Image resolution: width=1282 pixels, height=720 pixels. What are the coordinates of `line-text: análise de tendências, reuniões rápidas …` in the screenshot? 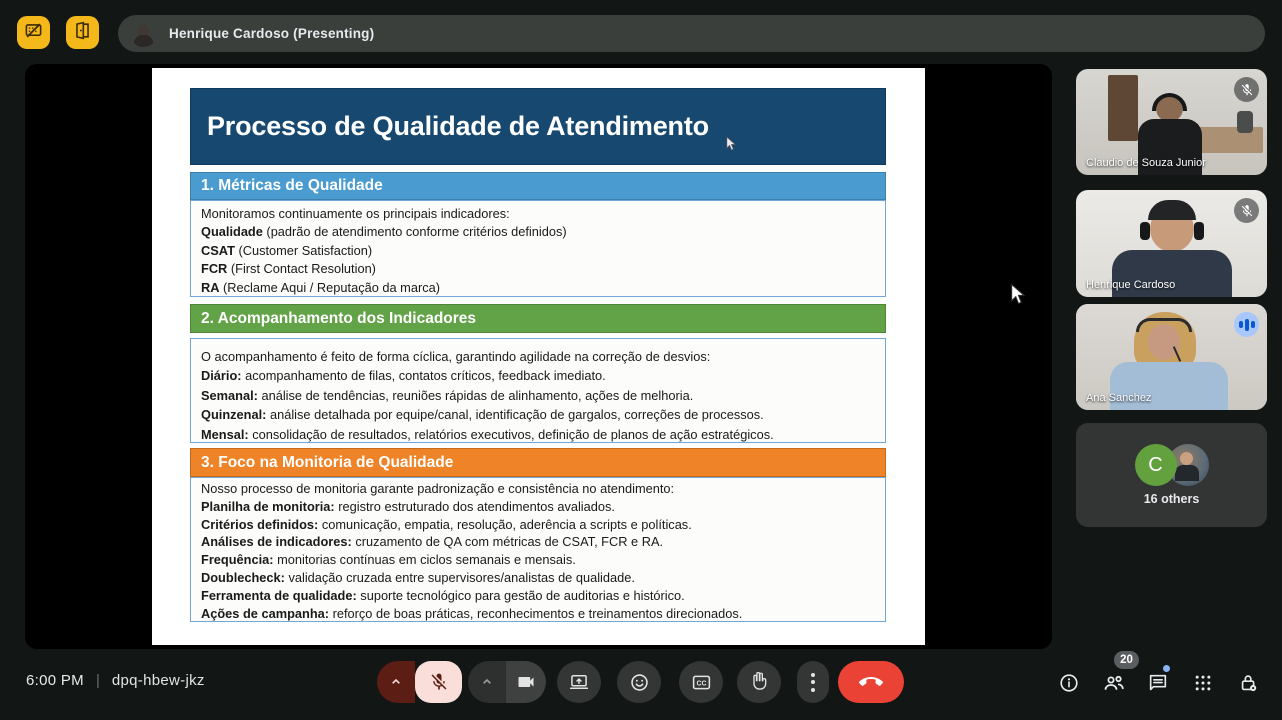 It's located at (475, 395).